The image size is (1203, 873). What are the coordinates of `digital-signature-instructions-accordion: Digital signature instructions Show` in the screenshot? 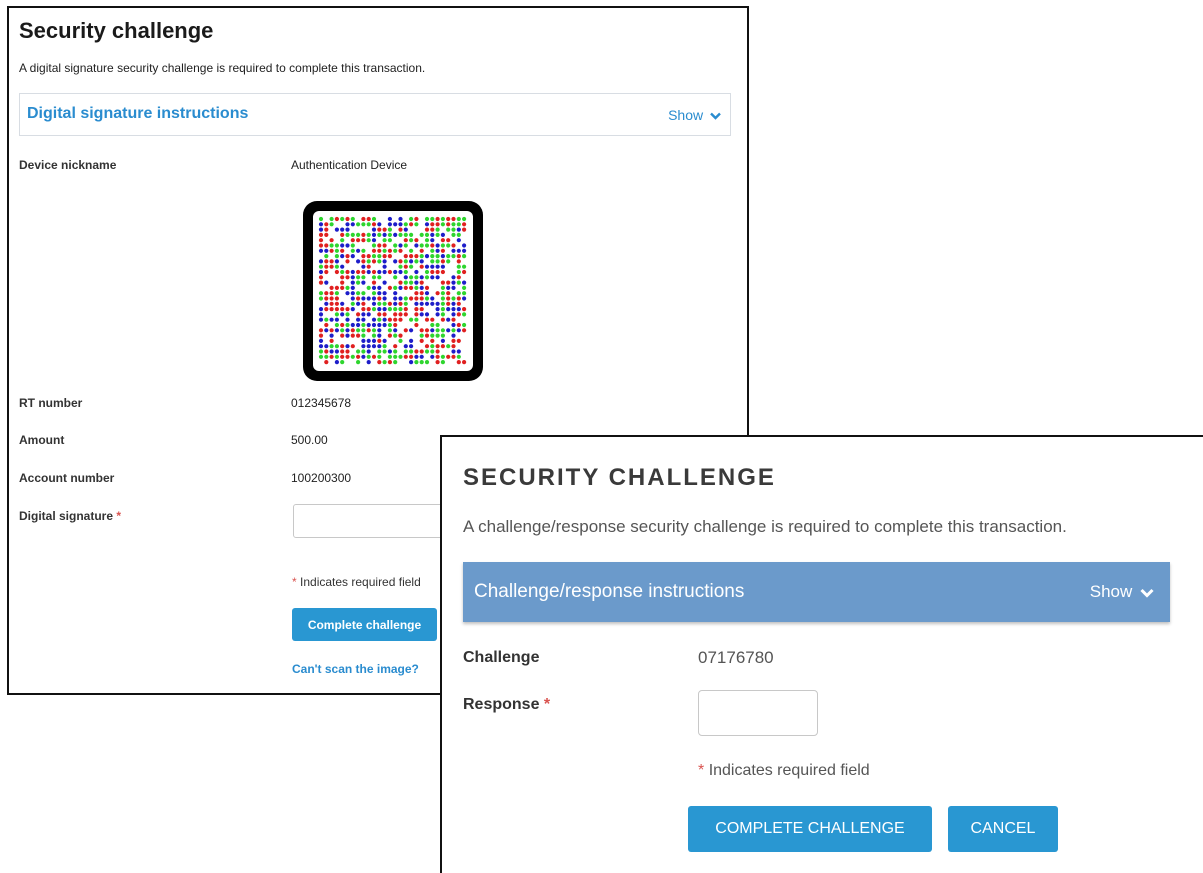 It's located at (375, 114).